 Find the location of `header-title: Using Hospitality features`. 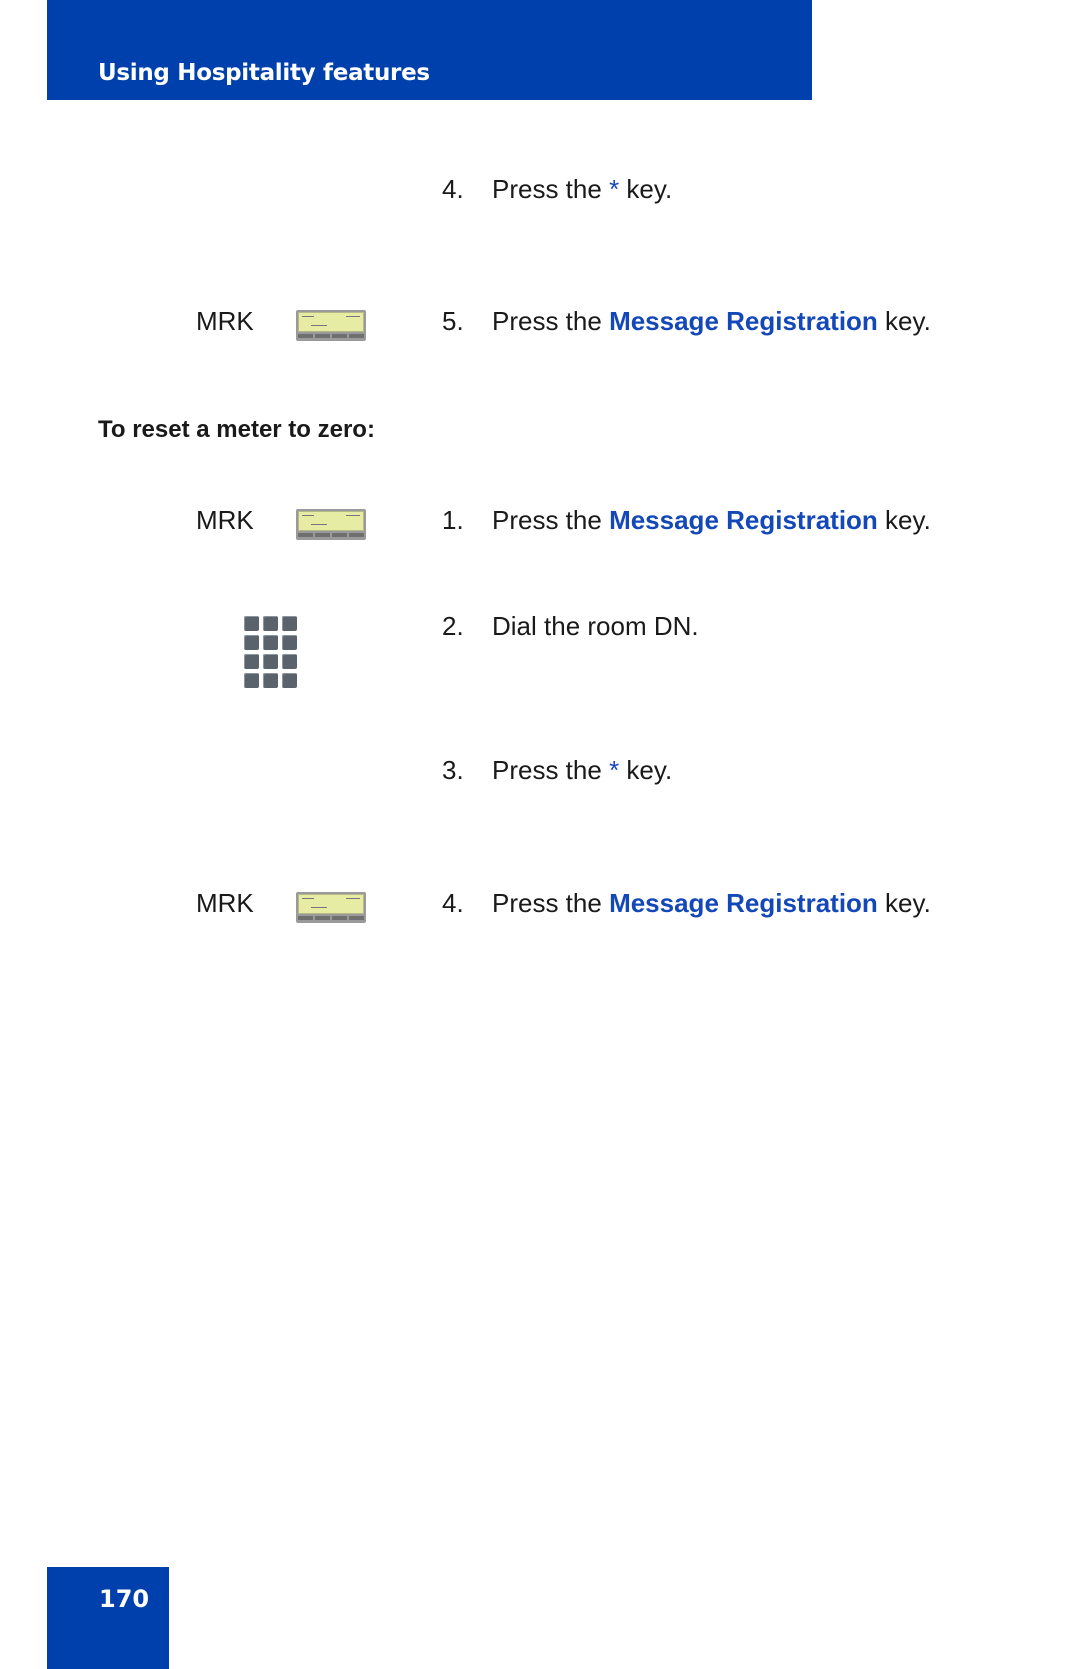

header-title: Using Hospitality features is located at coordinates (264, 73).